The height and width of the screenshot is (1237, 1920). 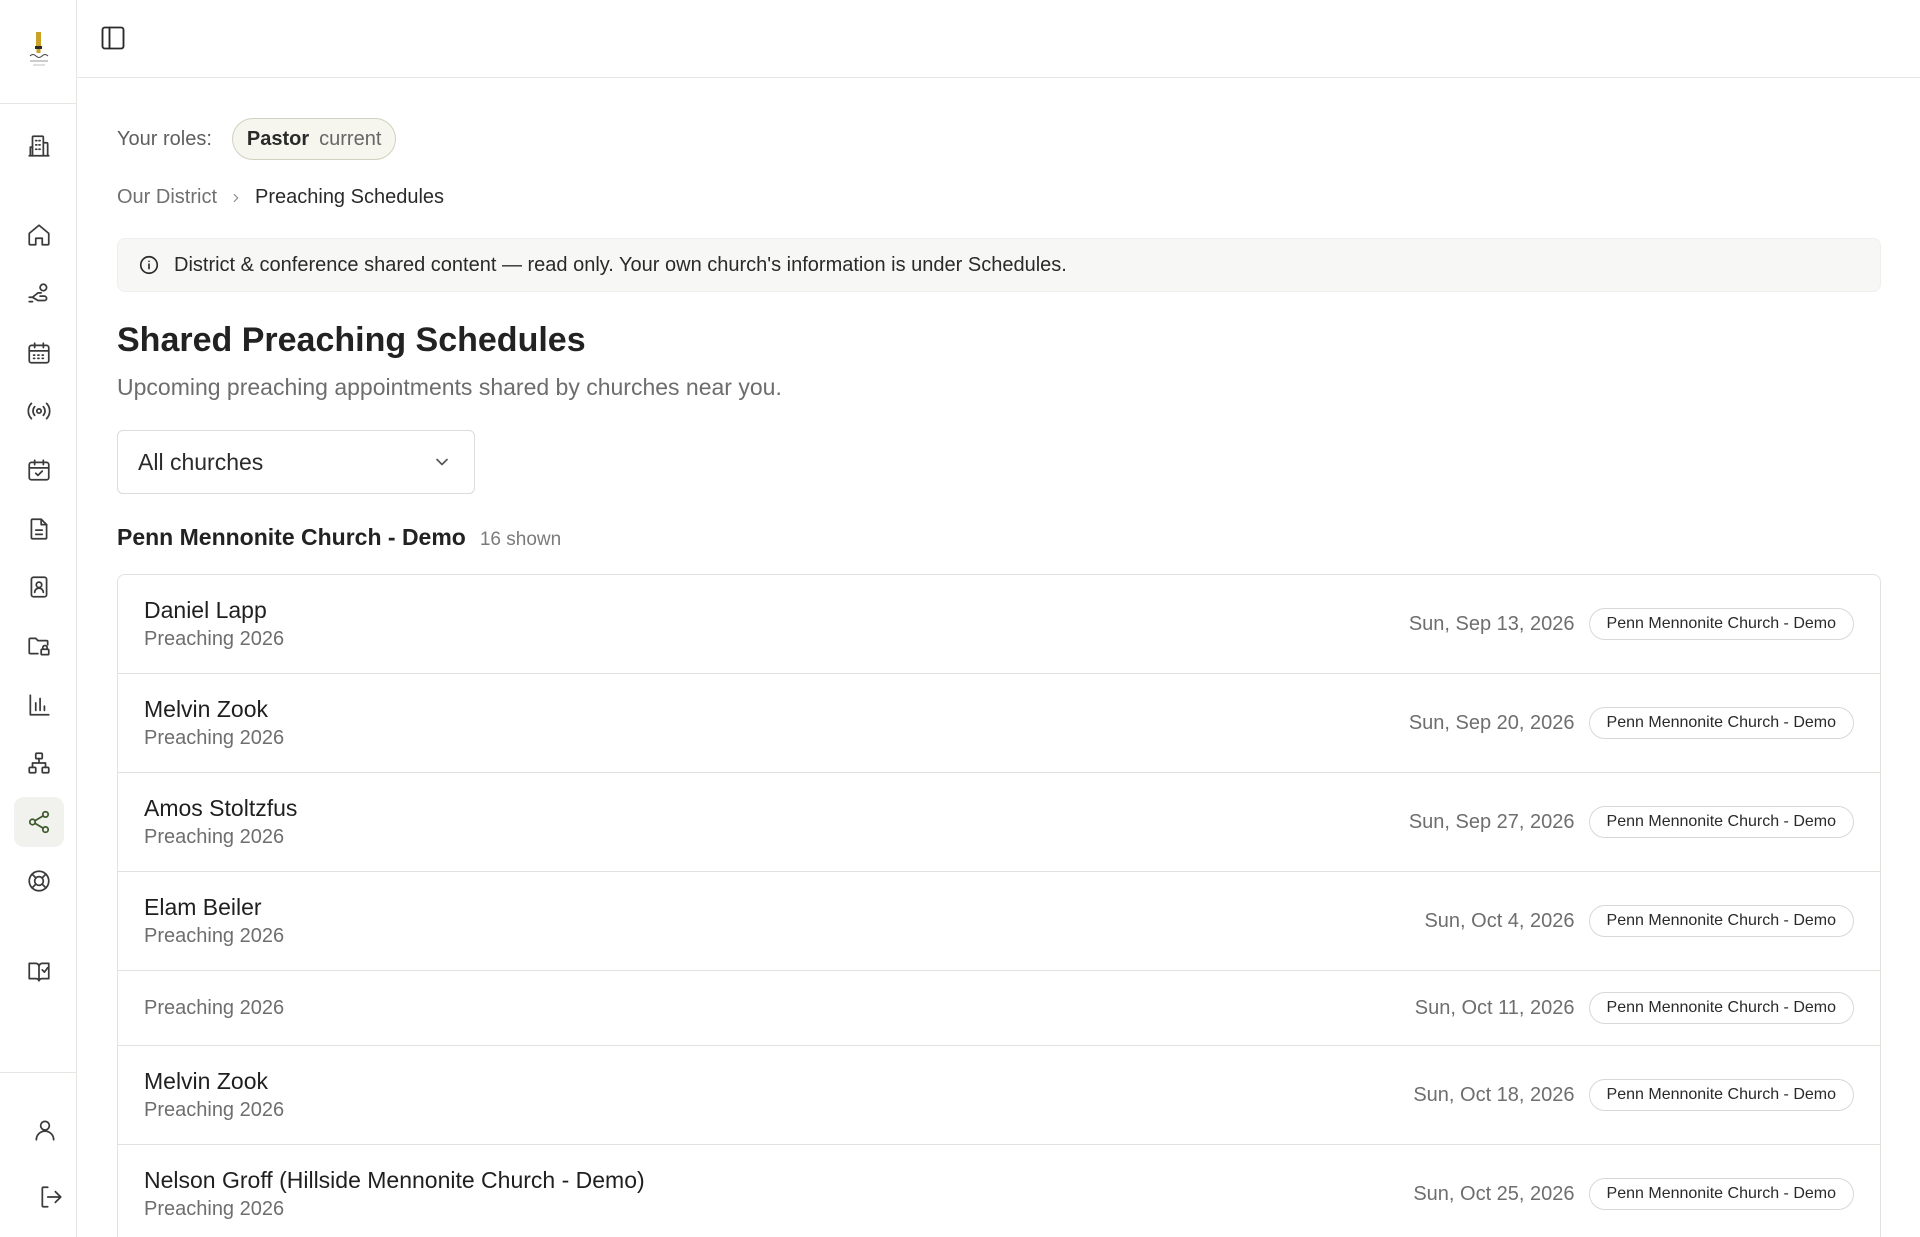 What do you see at coordinates (201, 461) in the screenshot?
I see `church-filter-value: All churches` at bounding box center [201, 461].